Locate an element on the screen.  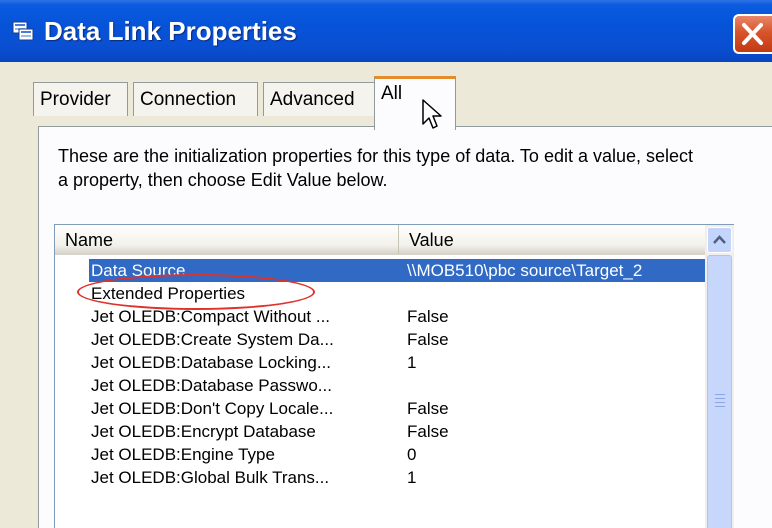
row-name: Extended Properties is located at coordinates (168, 293).